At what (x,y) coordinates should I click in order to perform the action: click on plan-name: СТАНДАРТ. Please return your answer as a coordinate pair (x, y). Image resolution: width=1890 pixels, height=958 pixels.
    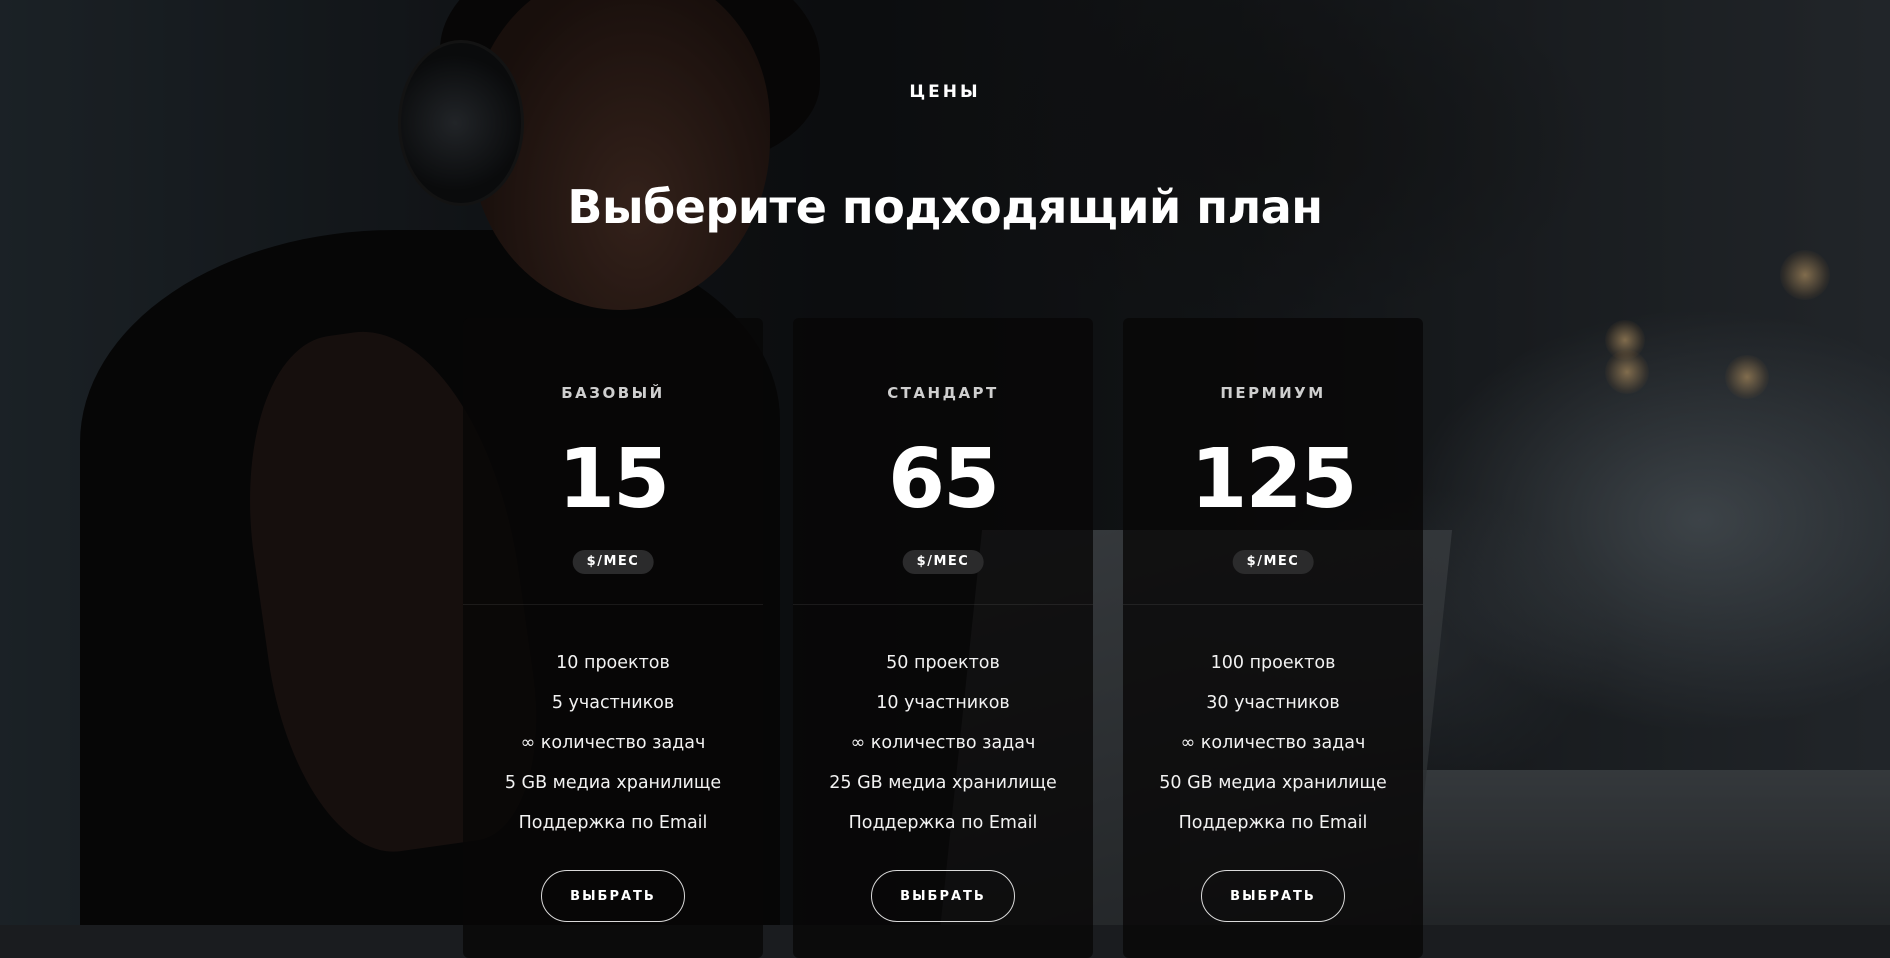
    Looking at the image, I should click on (943, 393).